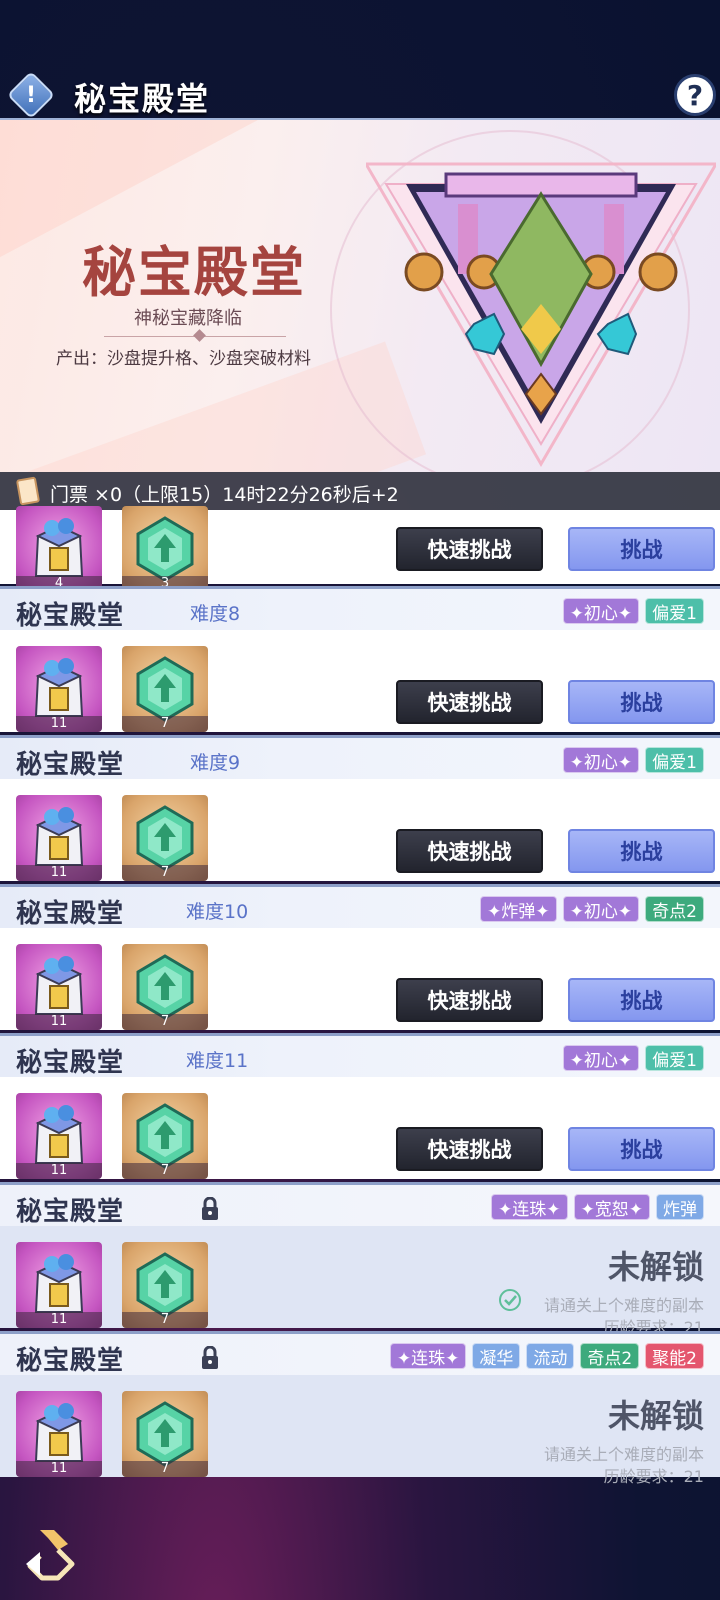 The image size is (720, 1600). I want to click on ticket-text: 门票 ×0（上限15）14时22分26秒后+2, so click(224, 495).